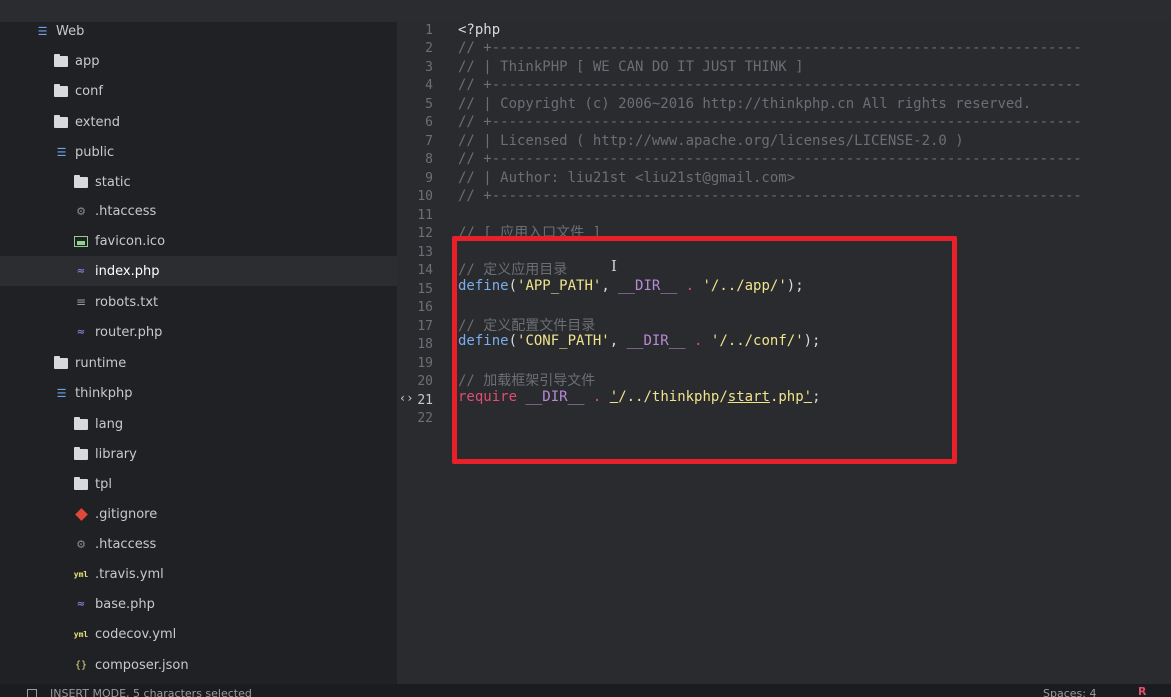 The width and height of the screenshot is (1171, 697). What do you see at coordinates (198, 182) in the screenshot?
I see `tree-item: static` at bounding box center [198, 182].